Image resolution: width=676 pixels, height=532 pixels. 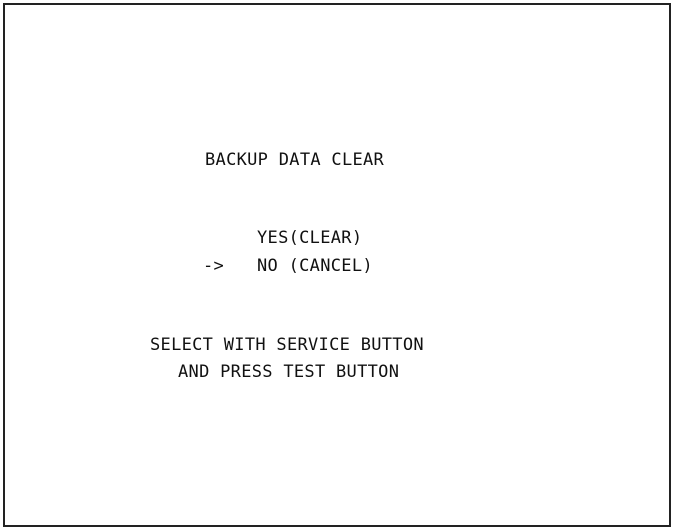 I want to click on instruction-line-2: AND PRESS TEST BUTTON, so click(x=289, y=372).